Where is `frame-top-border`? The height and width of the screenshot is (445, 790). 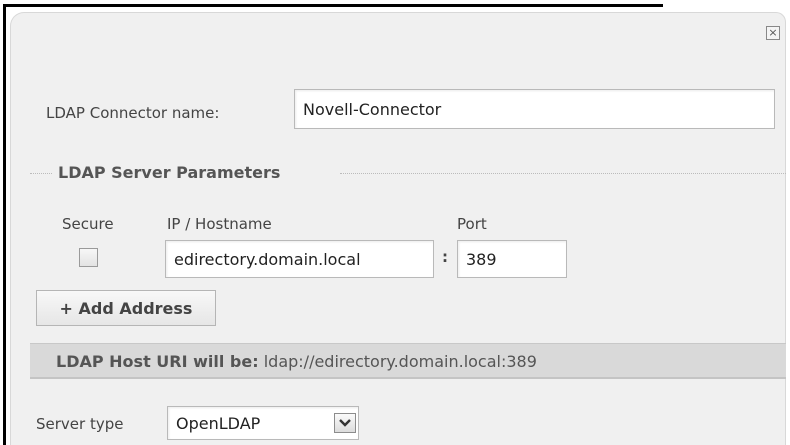
frame-top-border is located at coordinates (333, 5).